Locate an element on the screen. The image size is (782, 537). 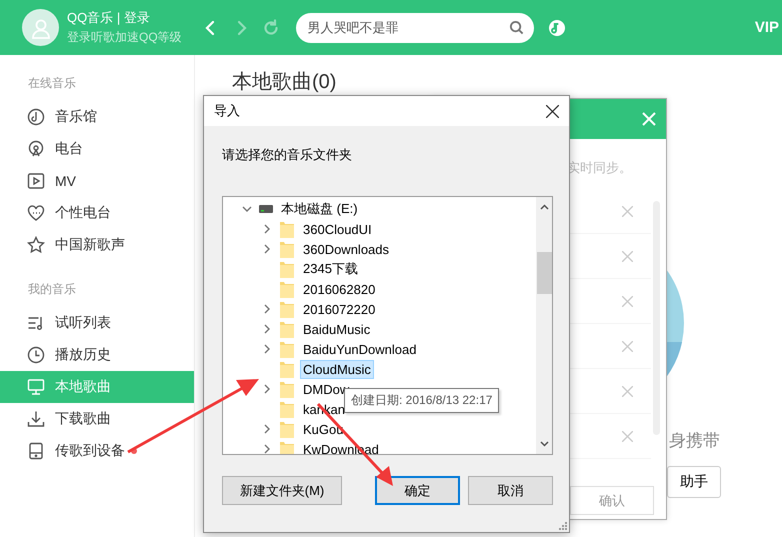
star-icon is located at coordinates (36, 245).